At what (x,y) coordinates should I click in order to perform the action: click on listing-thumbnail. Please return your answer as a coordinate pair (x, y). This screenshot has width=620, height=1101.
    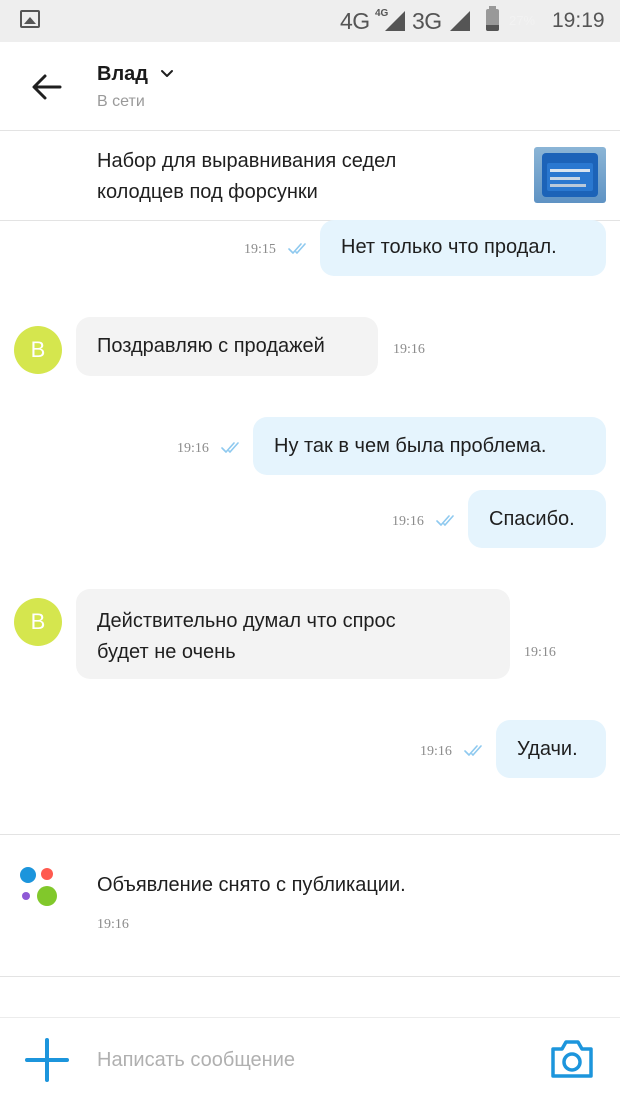
    Looking at the image, I should click on (570, 175).